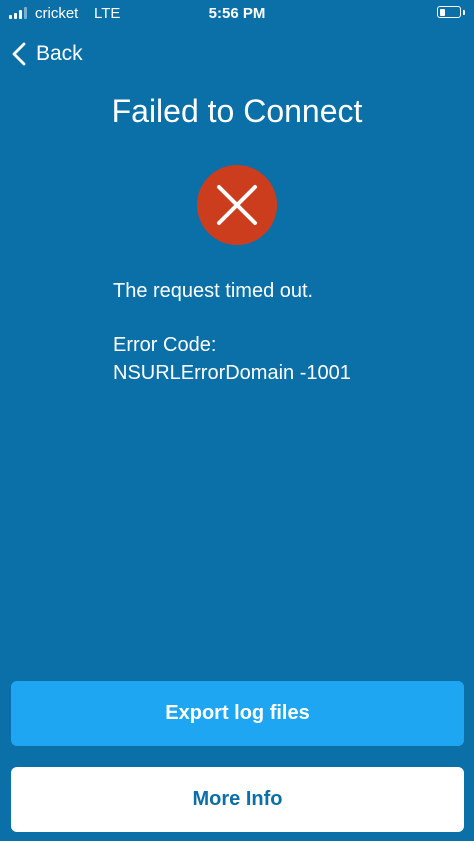 This screenshot has width=474, height=841. What do you see at coordinates (464, 12) in the screenshot?
I see `battery-tip` at bounding box center [464, 12].